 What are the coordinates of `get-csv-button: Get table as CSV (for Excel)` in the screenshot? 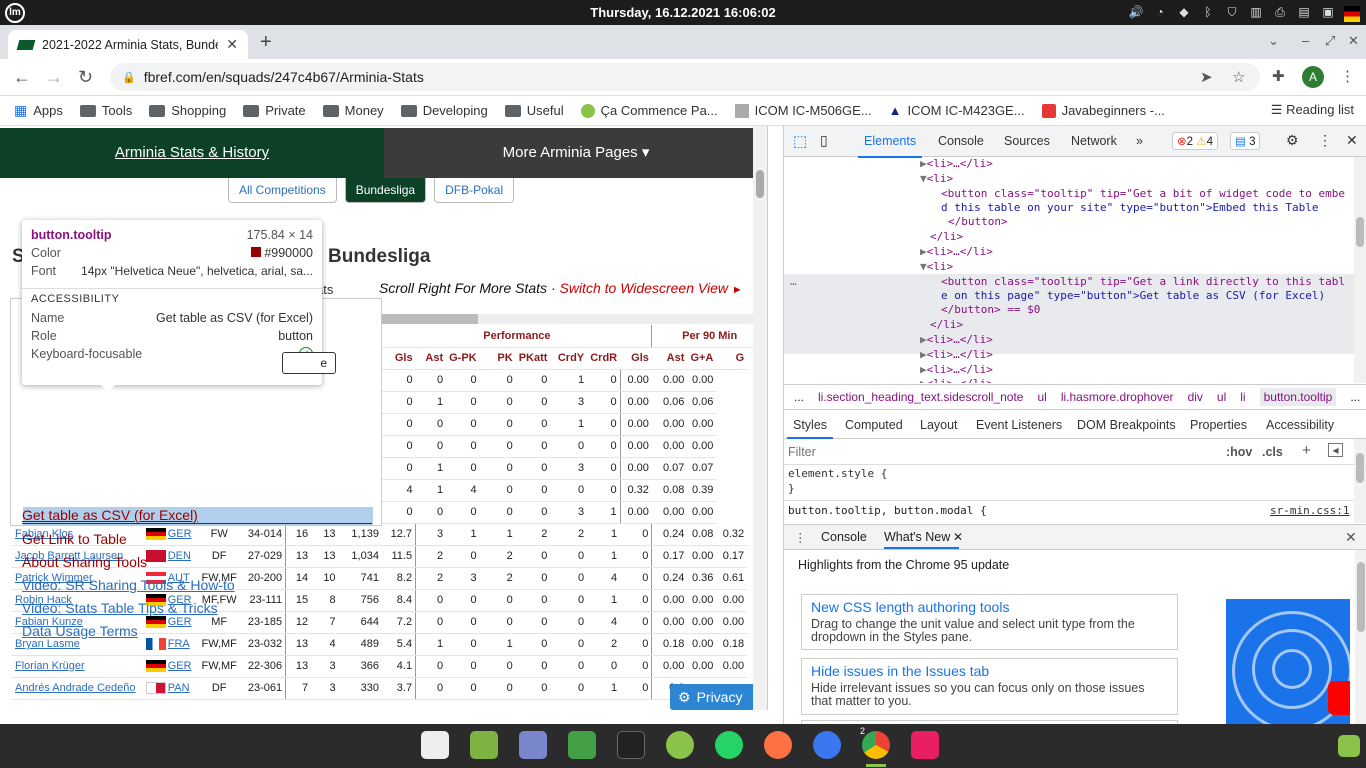 It's located at (197, 515).